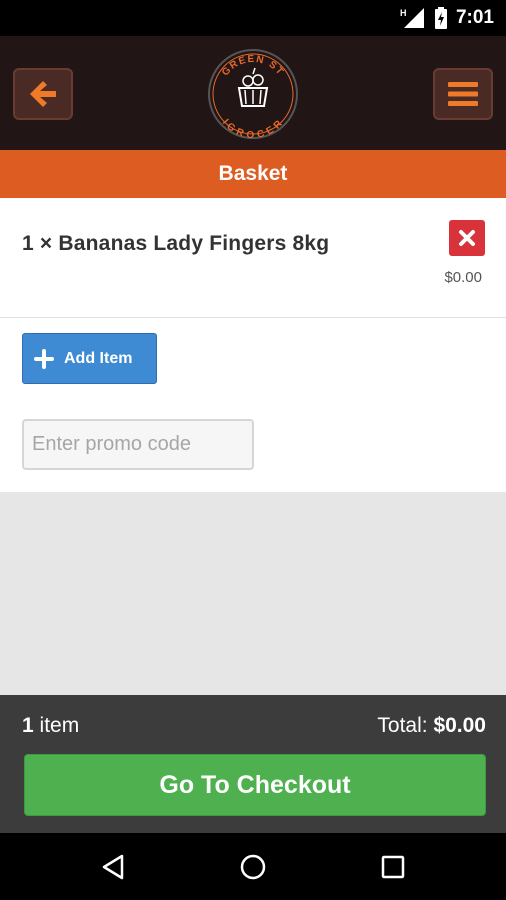 This screenshot has width=506, height=900. I want to click on menu-button, so click(463, 94).